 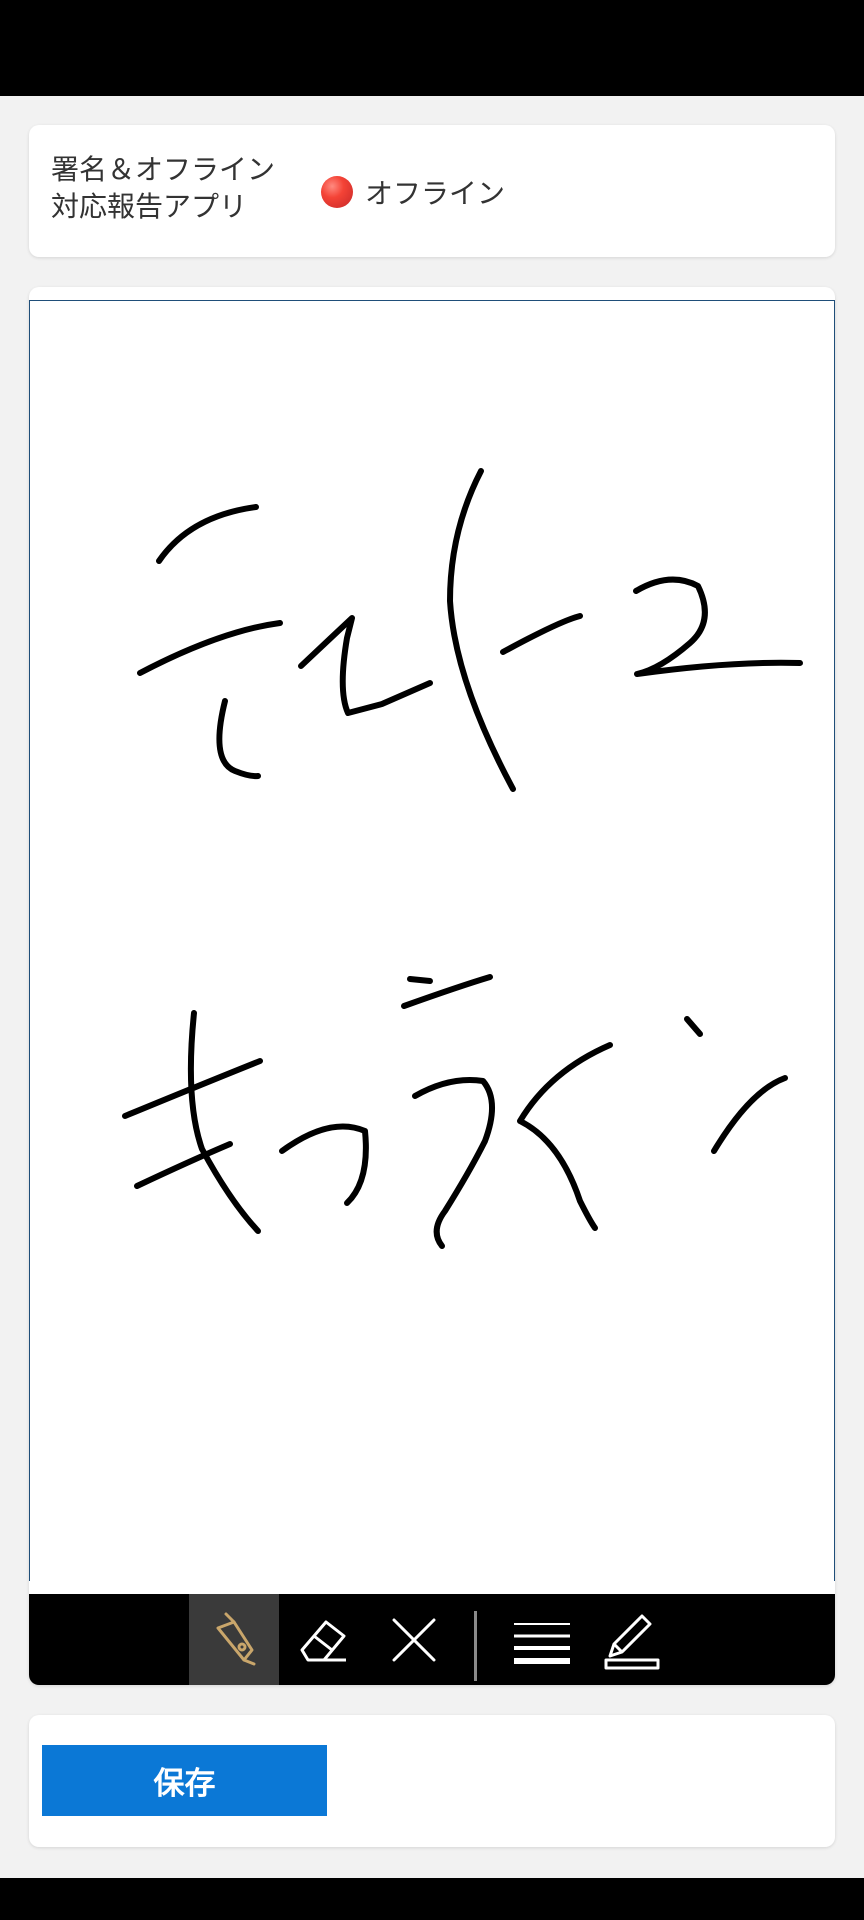 I want to click on fountain-pen-icon, so click(x=236, y=1638).